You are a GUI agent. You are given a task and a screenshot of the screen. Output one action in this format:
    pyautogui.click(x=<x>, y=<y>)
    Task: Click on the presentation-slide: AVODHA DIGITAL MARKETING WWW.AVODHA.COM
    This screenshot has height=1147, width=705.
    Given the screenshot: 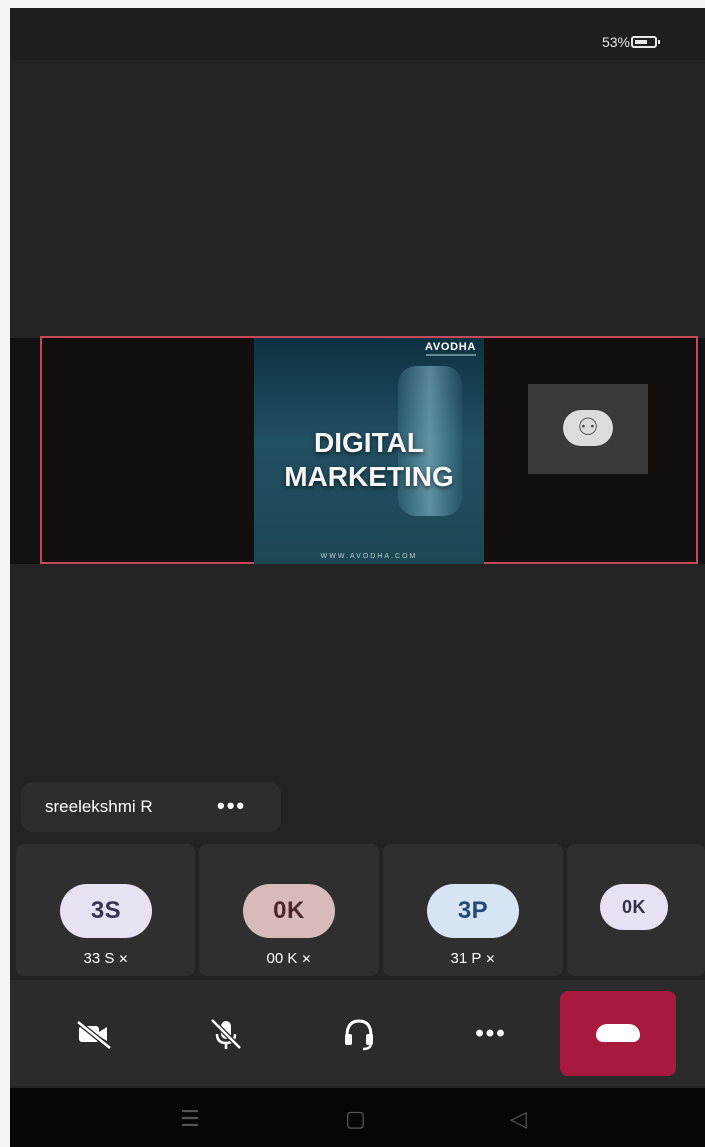 What is the action you would take?
    pyautogui.click(x=369, y=451)
    